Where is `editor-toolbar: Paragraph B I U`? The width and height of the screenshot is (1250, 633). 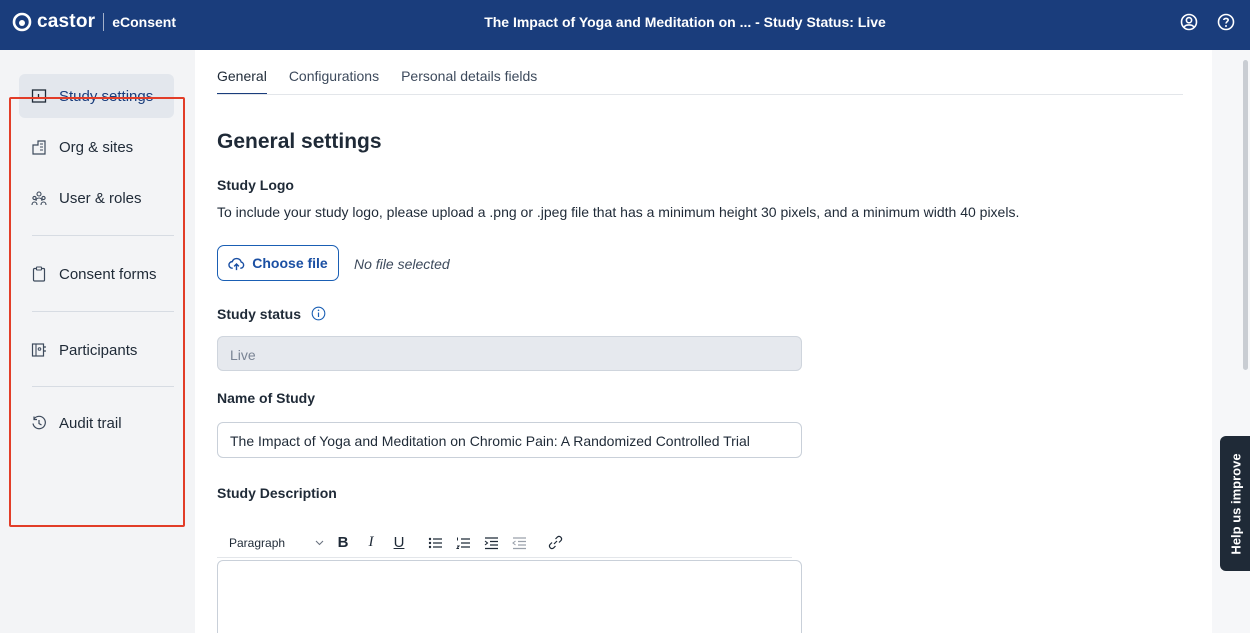
editor-toolbar: Paragraph B I U is located at coordinates (504, 543).